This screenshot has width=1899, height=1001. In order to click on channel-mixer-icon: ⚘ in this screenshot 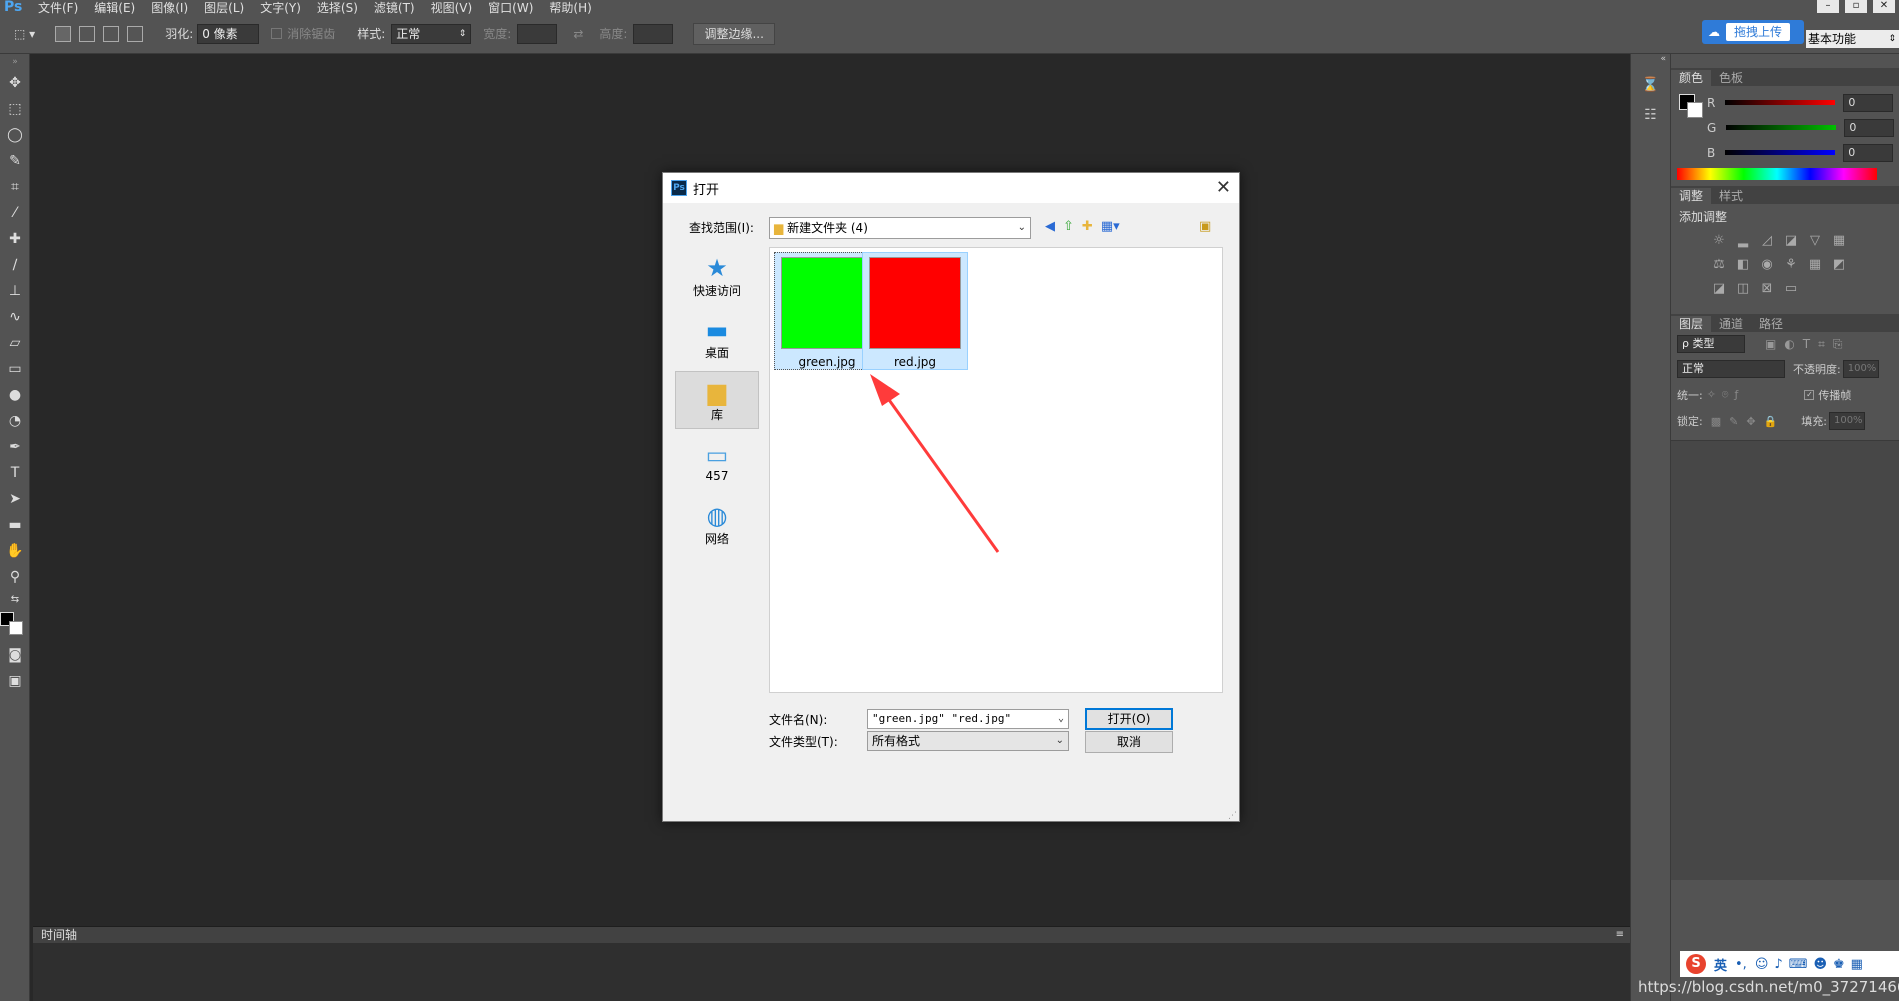, I will do `click(1791, 265)`.